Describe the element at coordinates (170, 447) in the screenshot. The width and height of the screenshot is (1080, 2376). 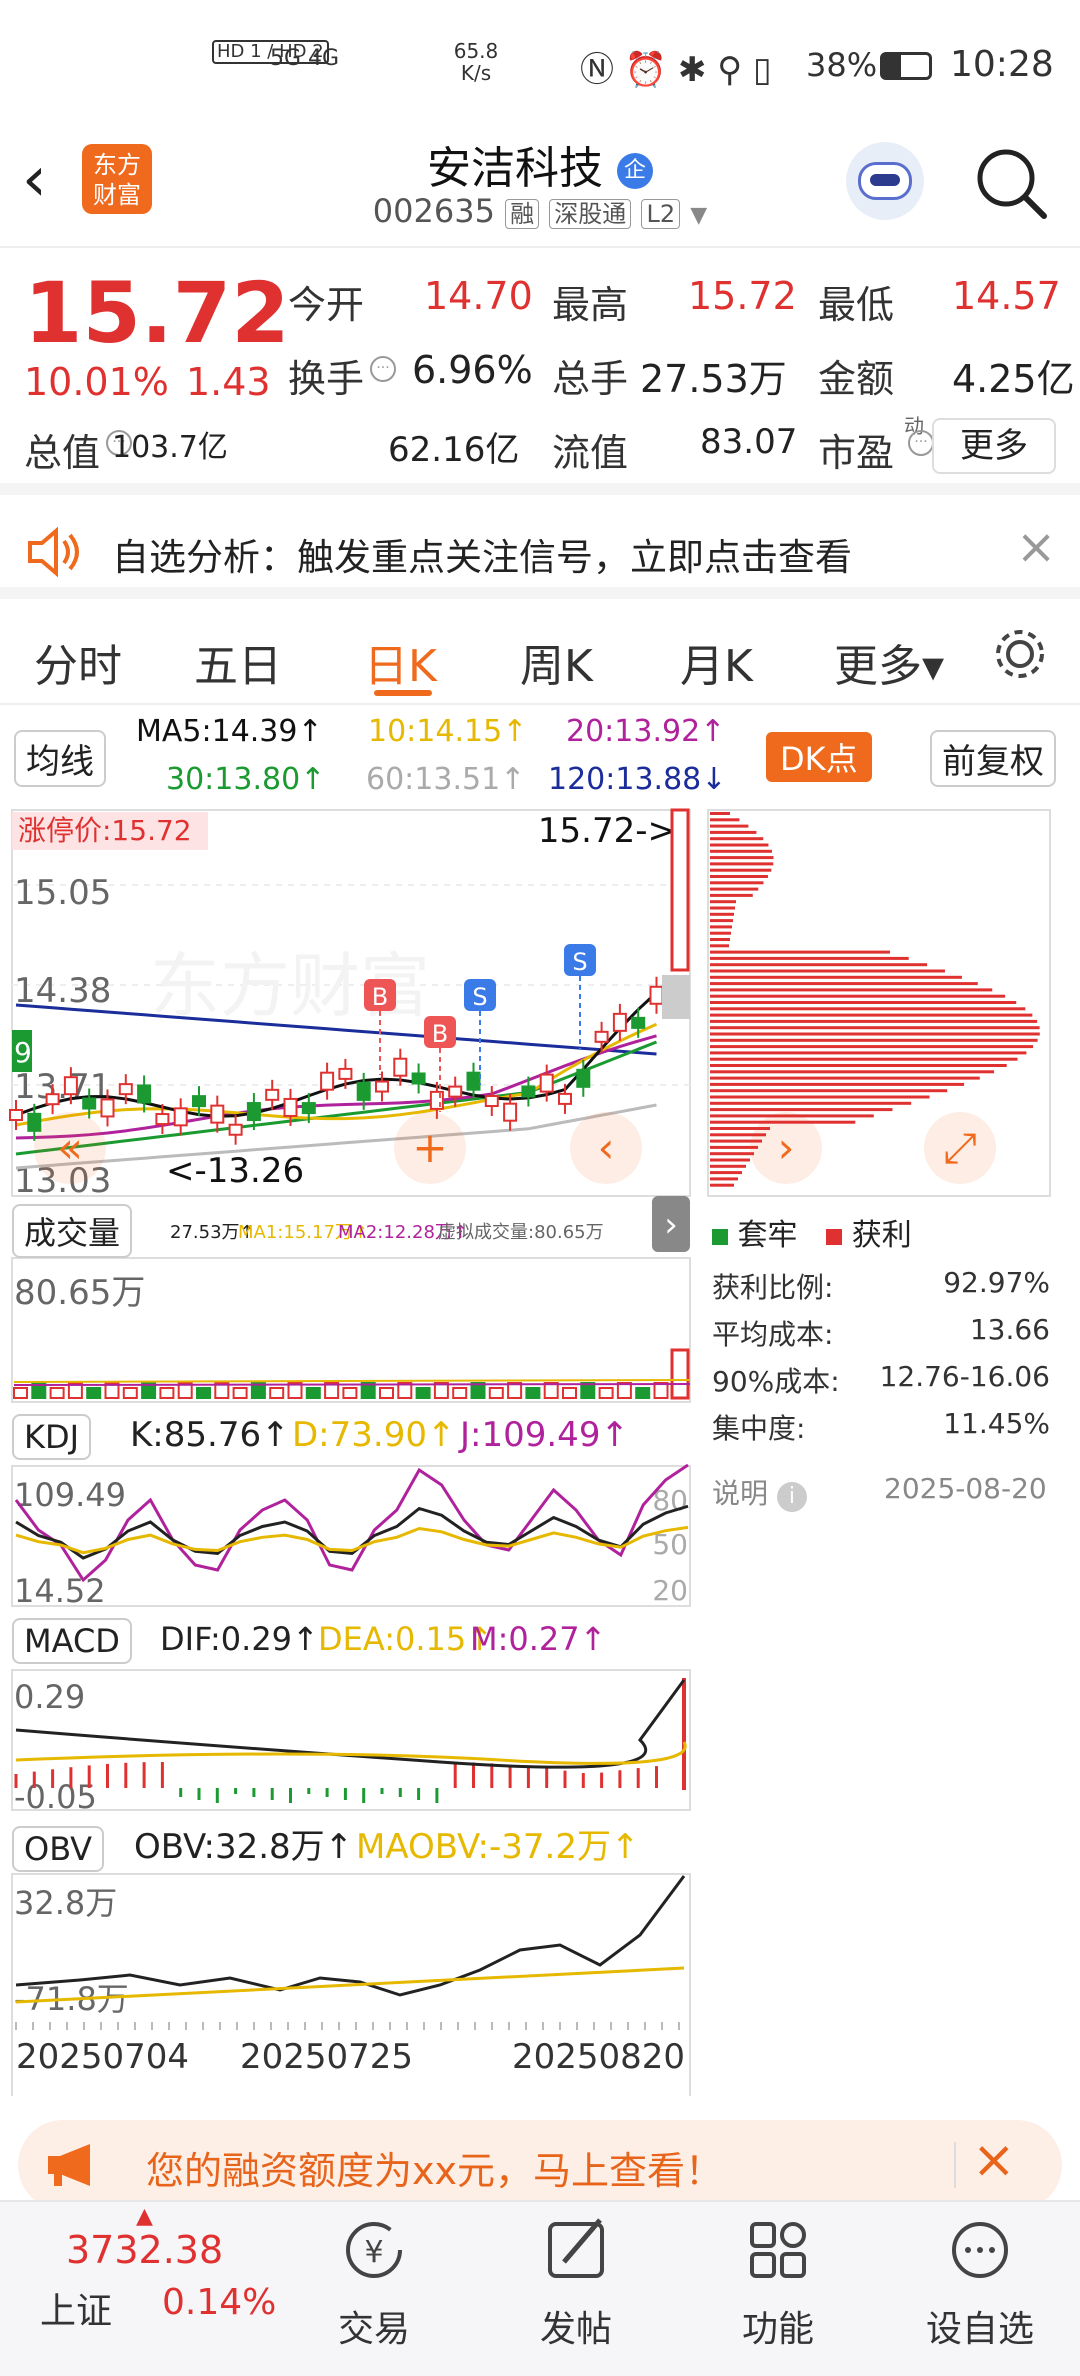
I see `field-value: 103.7亿` at that location.